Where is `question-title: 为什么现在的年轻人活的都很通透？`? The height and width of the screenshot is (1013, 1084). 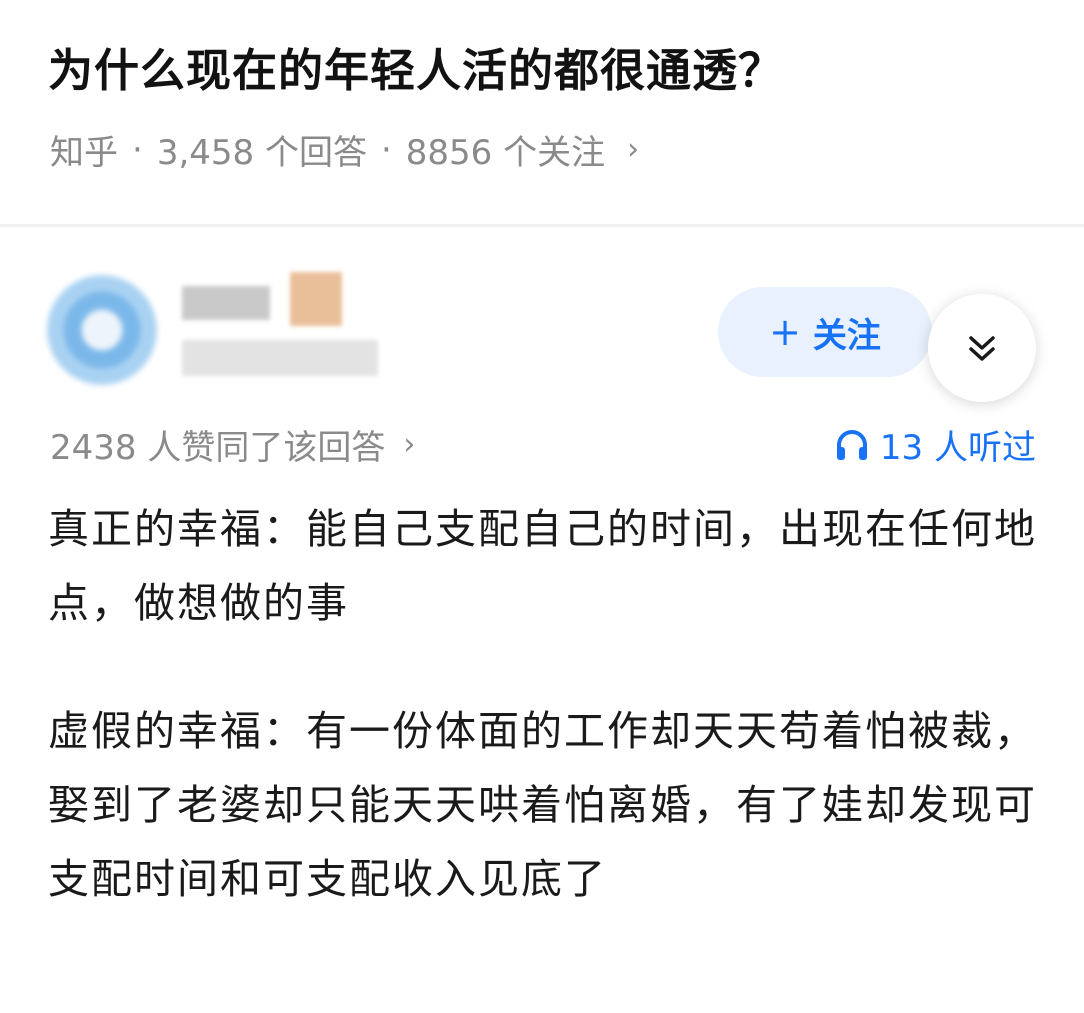 question-title: 为什么现在的年轻人活的都很通透？ is located at coordinates (416, 66).